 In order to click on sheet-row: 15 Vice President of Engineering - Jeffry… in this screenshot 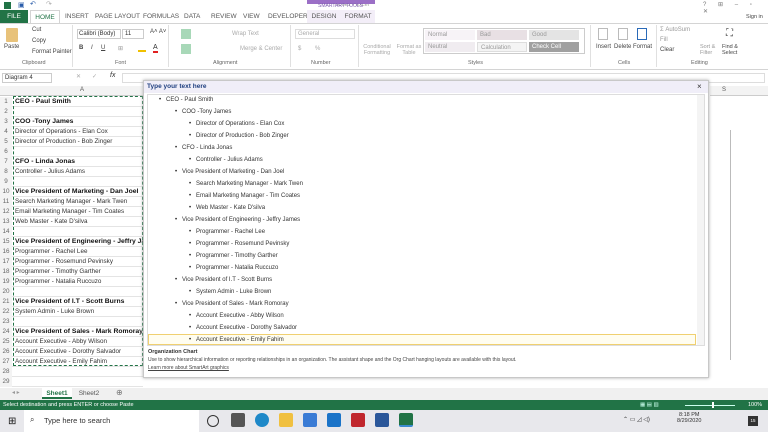, I will do `click(71, 242)`.